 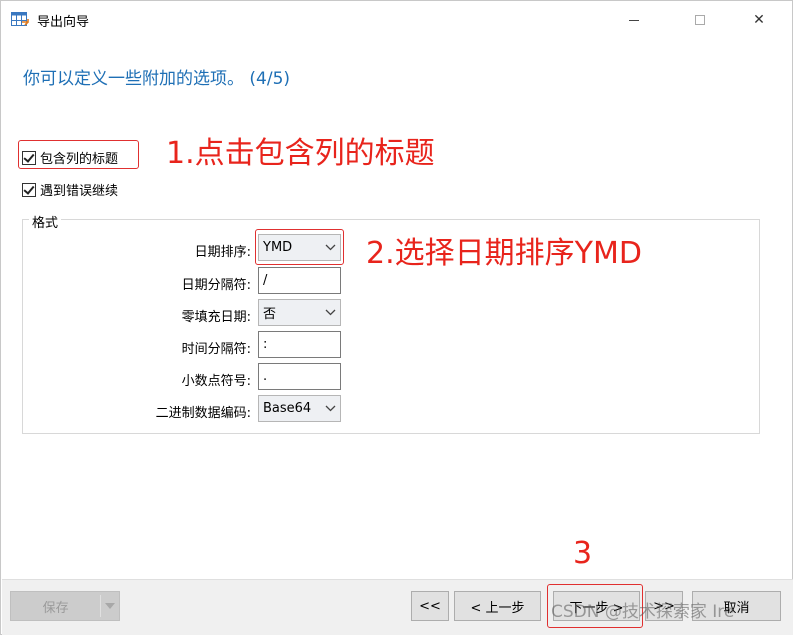 What do you see at coordinates (299, 247) in the screenshot?
I see `annotation-box-date-order` at bounding box center [299, 247].